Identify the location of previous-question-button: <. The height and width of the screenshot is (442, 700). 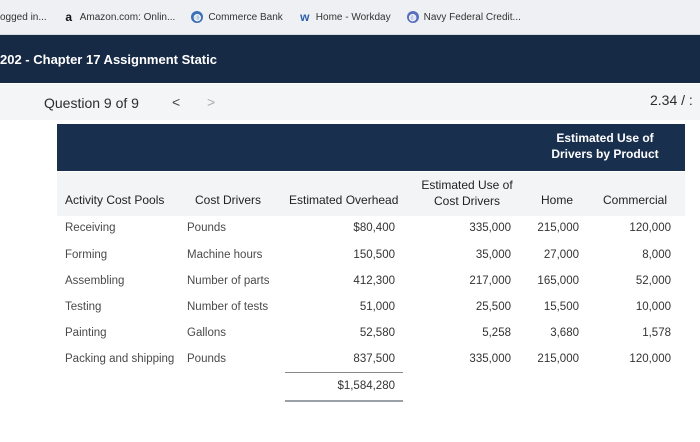
(176, 102).